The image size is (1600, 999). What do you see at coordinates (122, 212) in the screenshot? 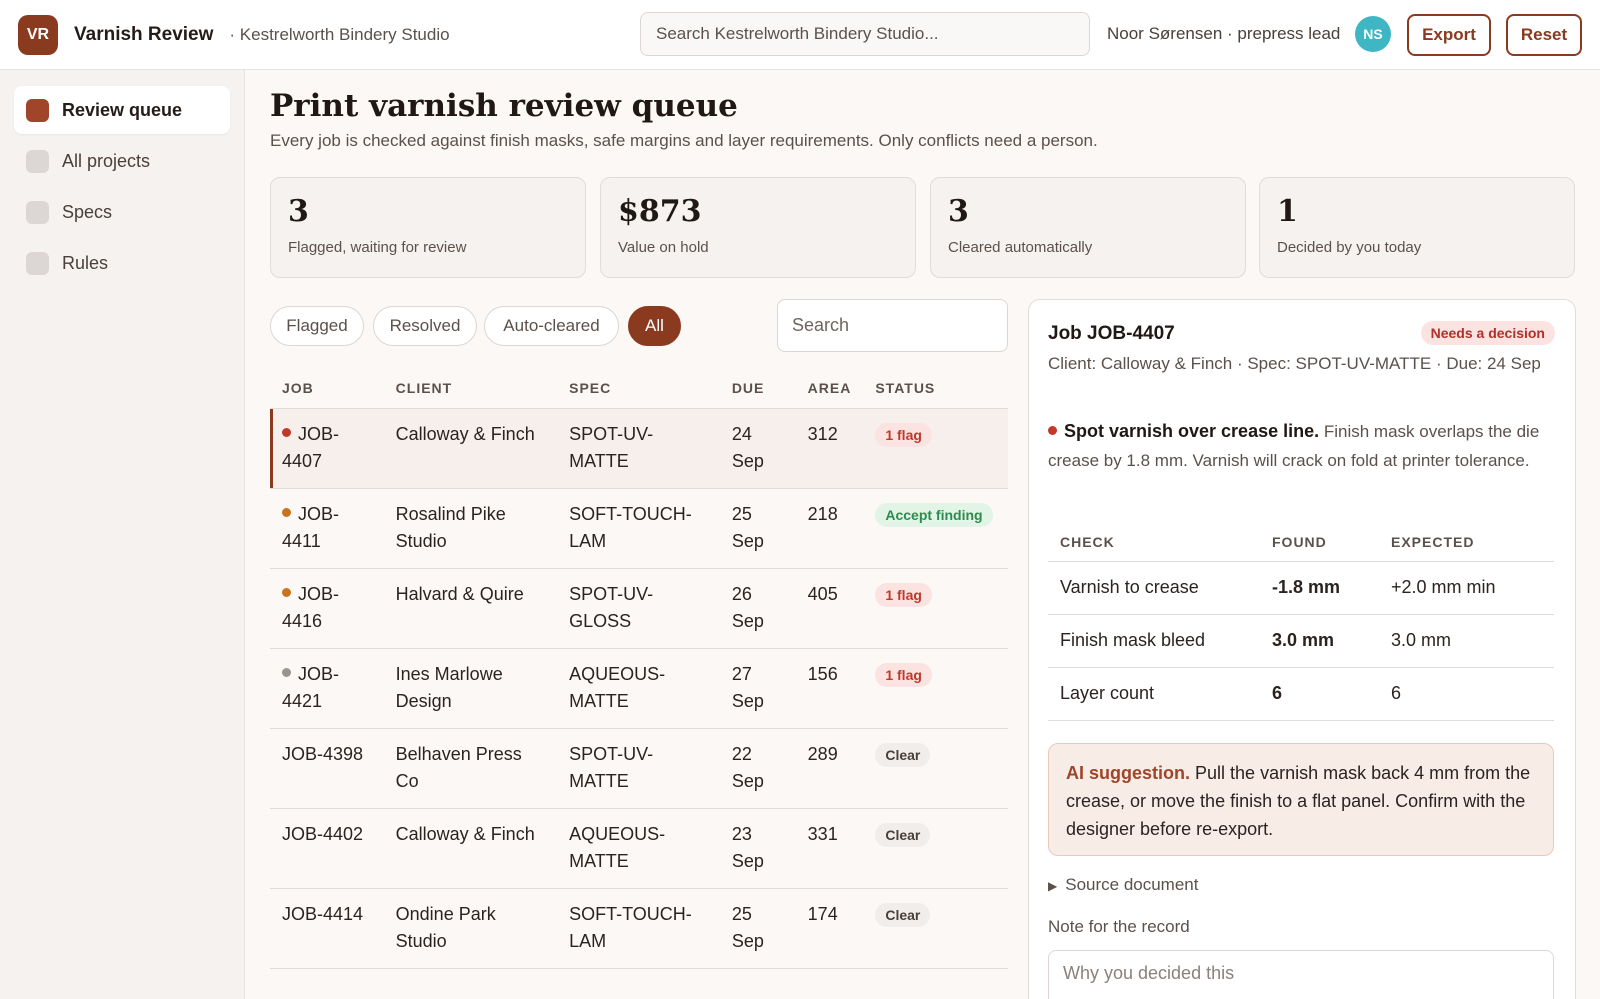
I see `sidebar-item-specs: Specs` at bounding box center [122, 212].